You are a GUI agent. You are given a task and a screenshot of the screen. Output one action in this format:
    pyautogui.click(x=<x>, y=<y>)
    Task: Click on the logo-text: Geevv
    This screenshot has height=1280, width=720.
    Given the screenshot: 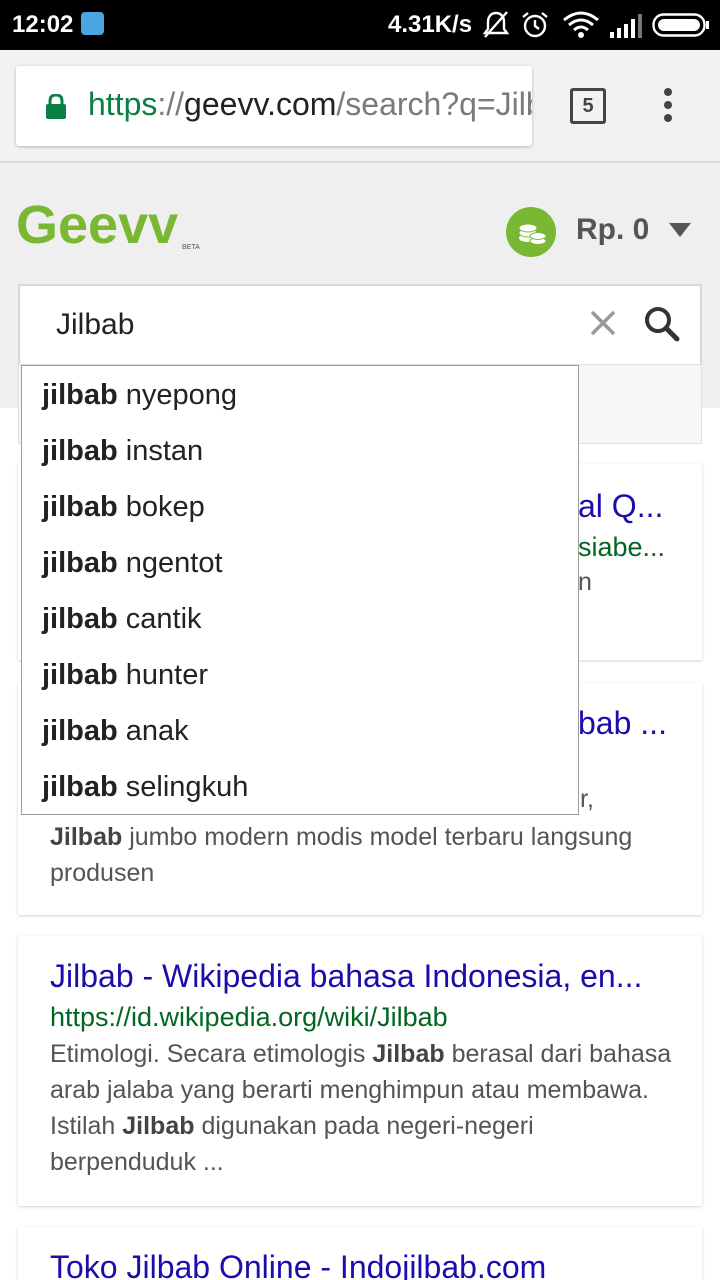 What is the action you would take?
    pyautogui.click(x=97, y=223)
    